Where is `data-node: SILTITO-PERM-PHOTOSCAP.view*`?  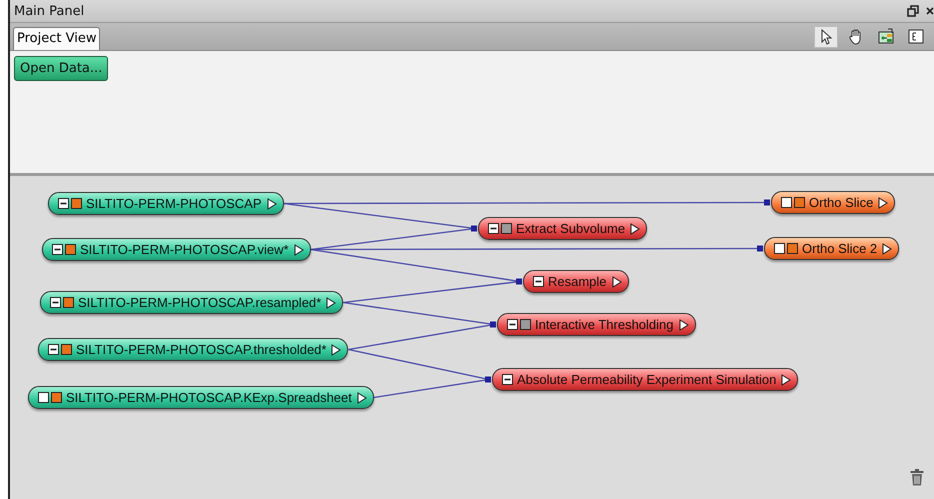 data-node: SILTITO-PERM-PHOTOSCAP.view* is located at coordinates (176, 249).